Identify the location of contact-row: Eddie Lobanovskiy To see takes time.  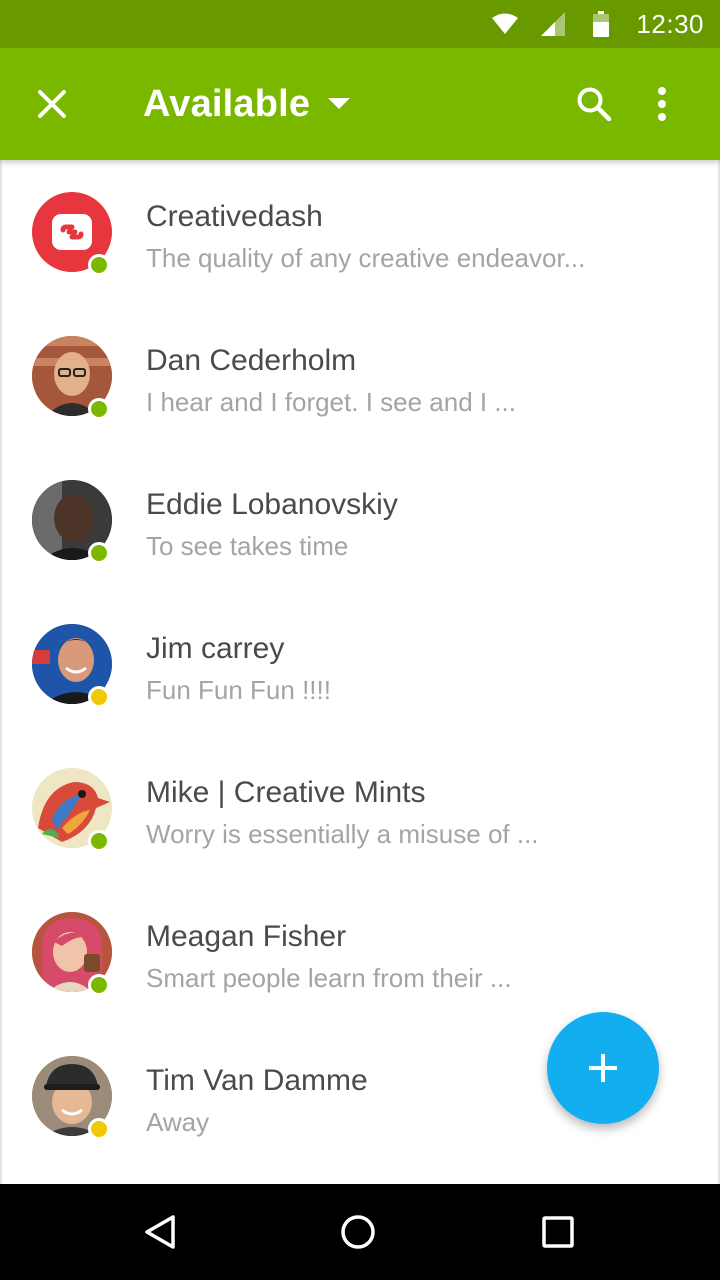
(360, 520).